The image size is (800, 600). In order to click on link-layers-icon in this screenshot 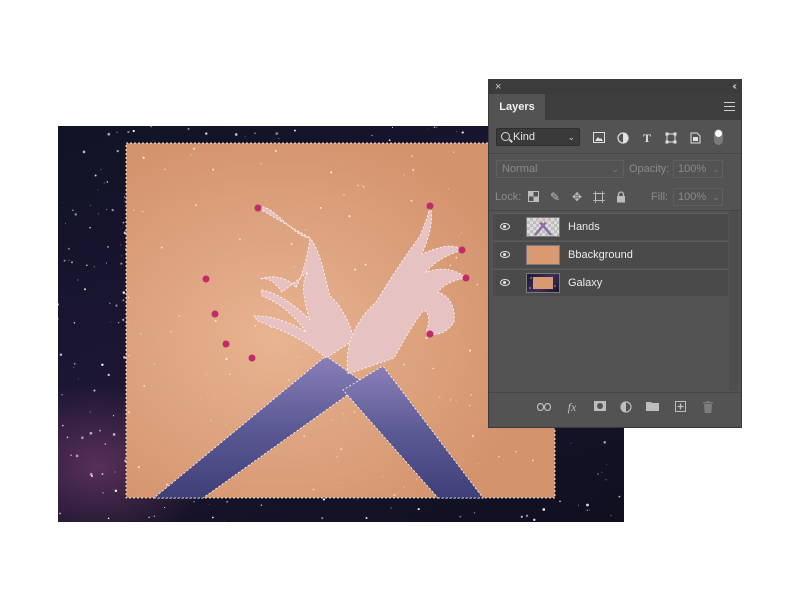, I will do `click(544, 407)`.